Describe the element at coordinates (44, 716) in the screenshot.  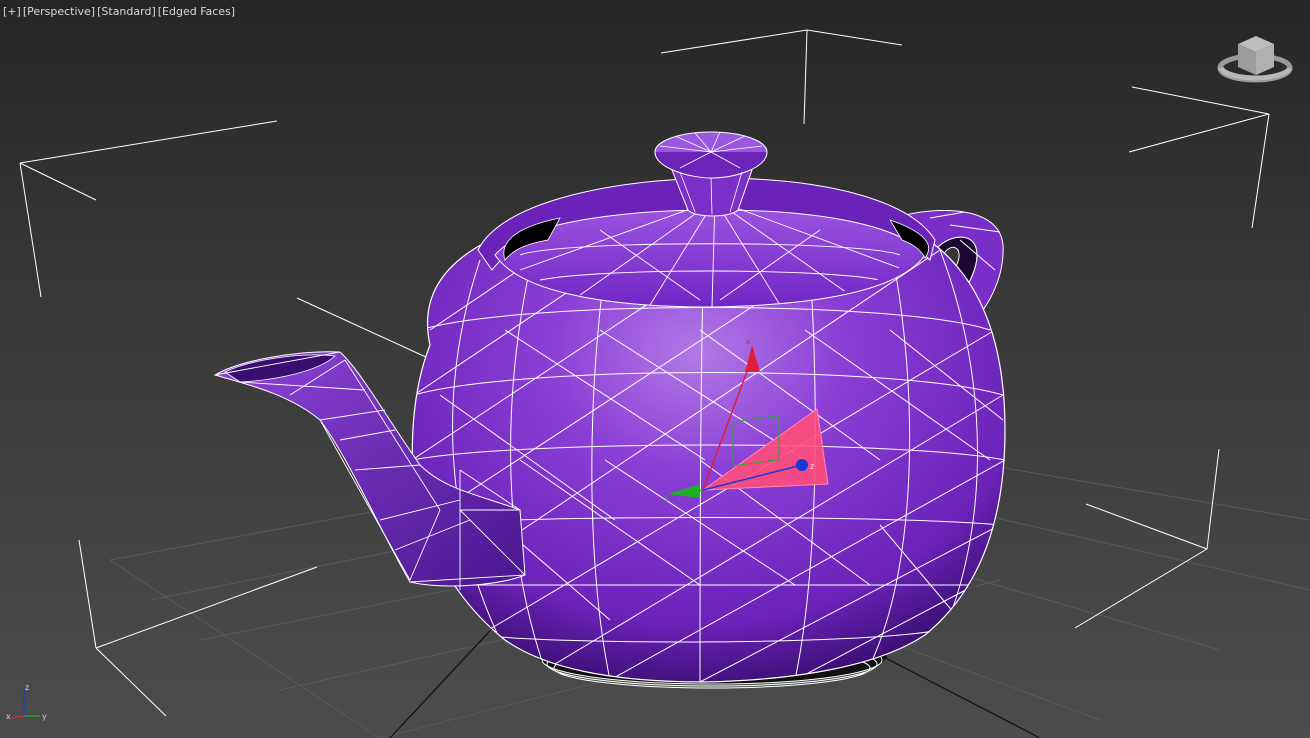
I see `tripod-y-label: y` at that location.